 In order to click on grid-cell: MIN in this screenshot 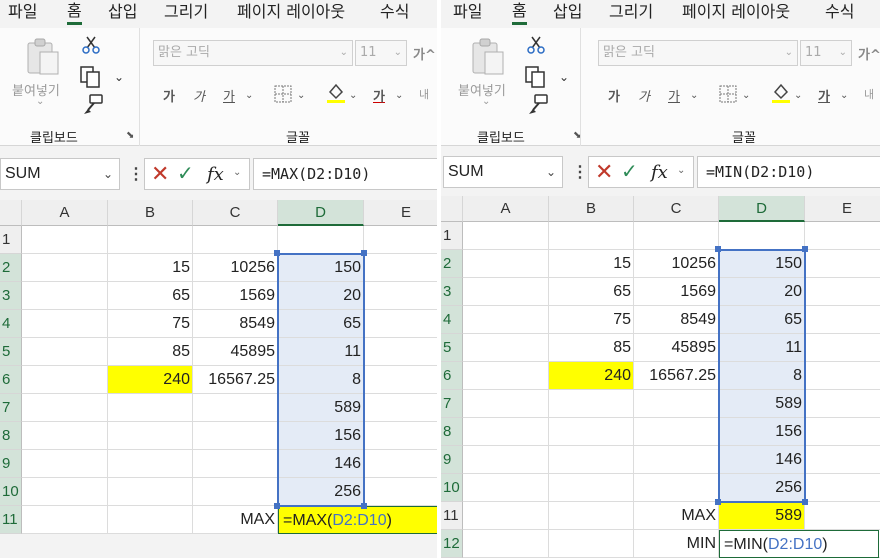, I will do `click(676, 544)`.